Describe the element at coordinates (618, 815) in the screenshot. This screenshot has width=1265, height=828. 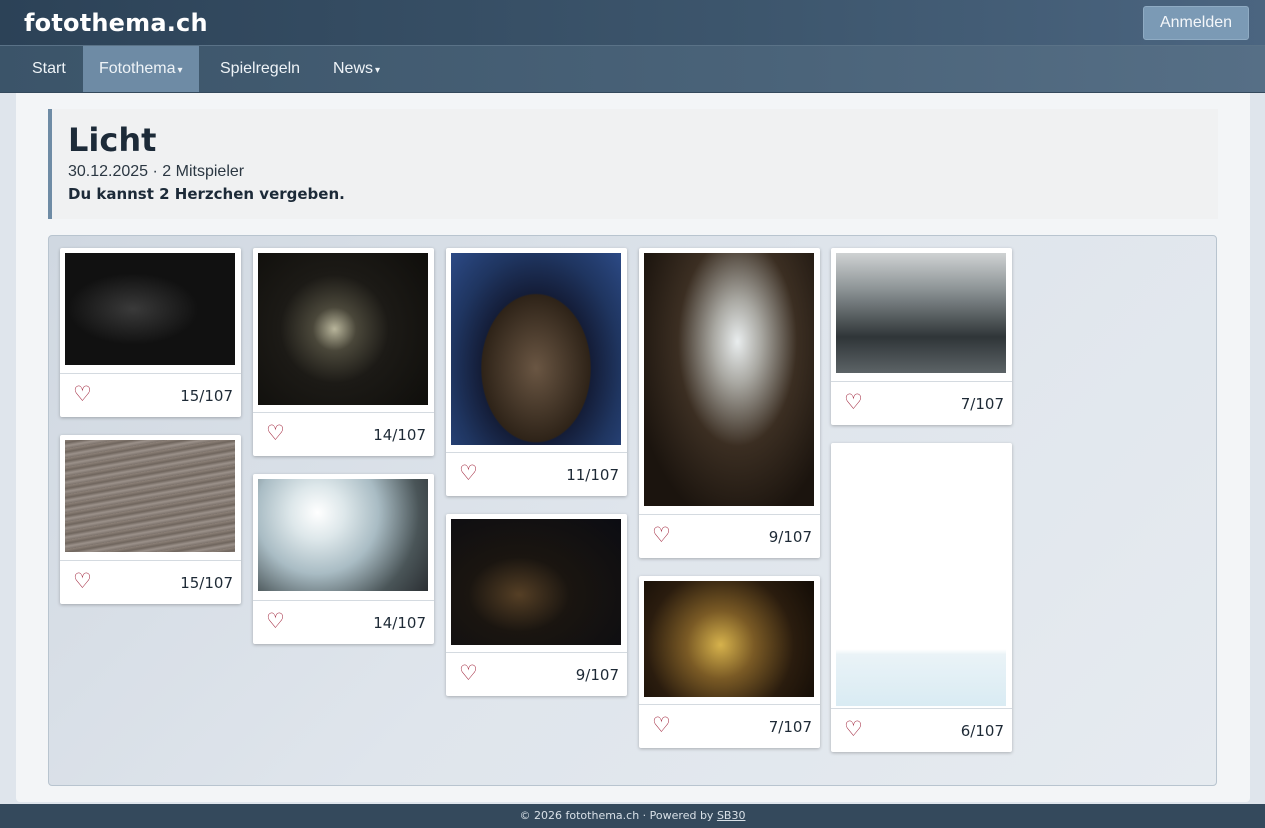
I see `footer-text: © 2026 fotothema.ch · Powered by` at that location.